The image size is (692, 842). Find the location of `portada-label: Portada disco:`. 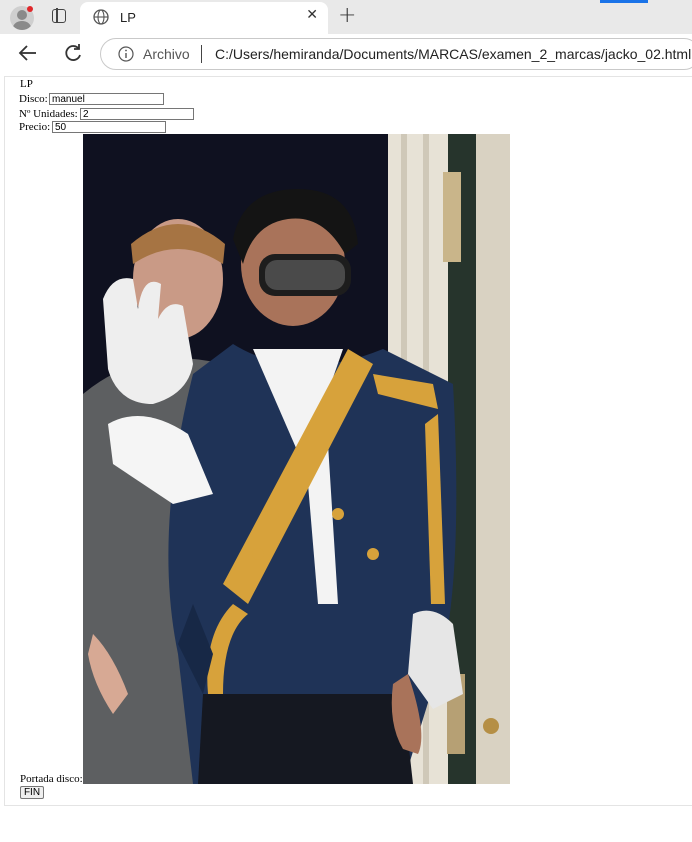

portada-label: Portada disco: is located at coordinates (51, 779).